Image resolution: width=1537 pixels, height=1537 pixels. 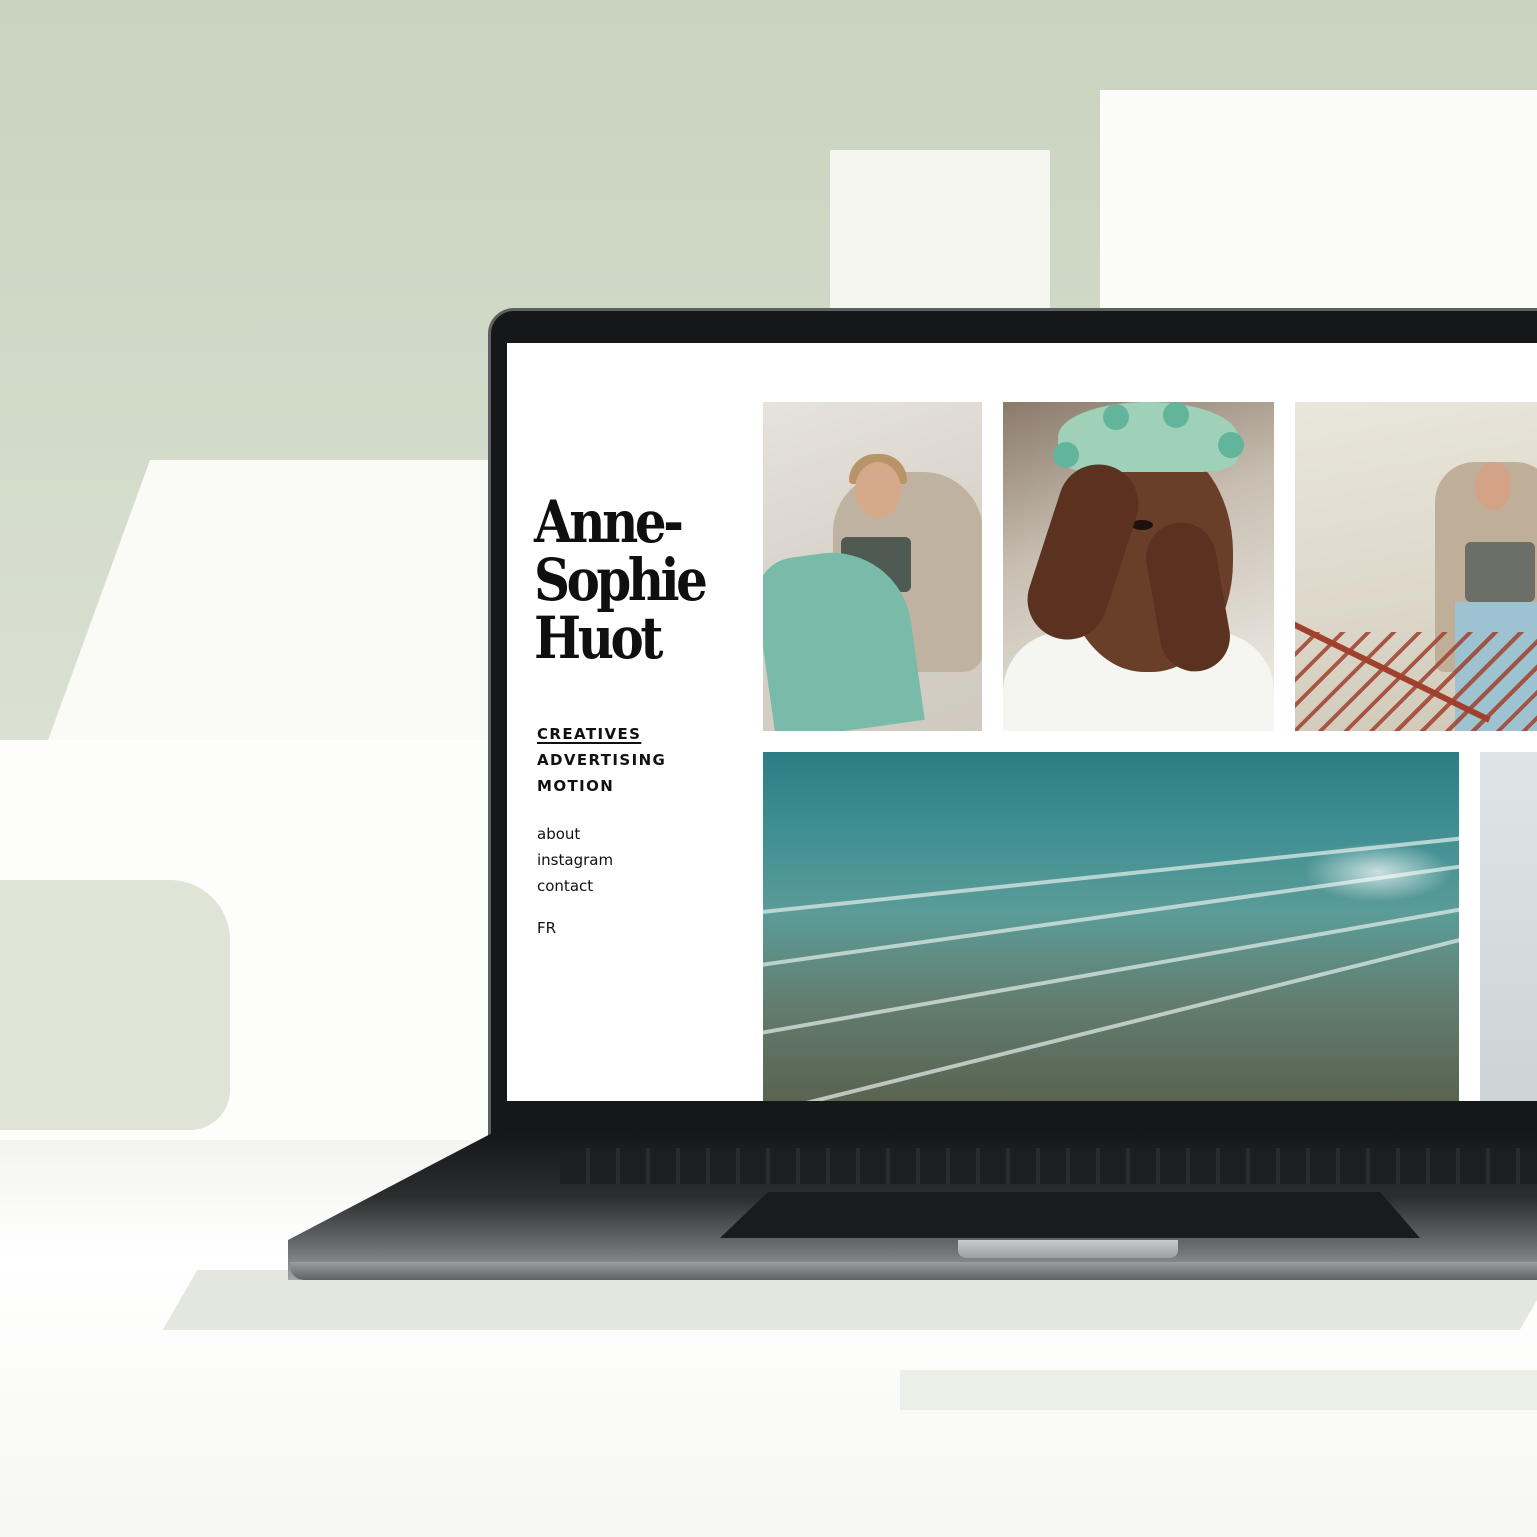 What do you see at coordinates (1070, 1215) in the screenshot?
I see `laptop-trackpad` at bounding box center [1070, 1215].